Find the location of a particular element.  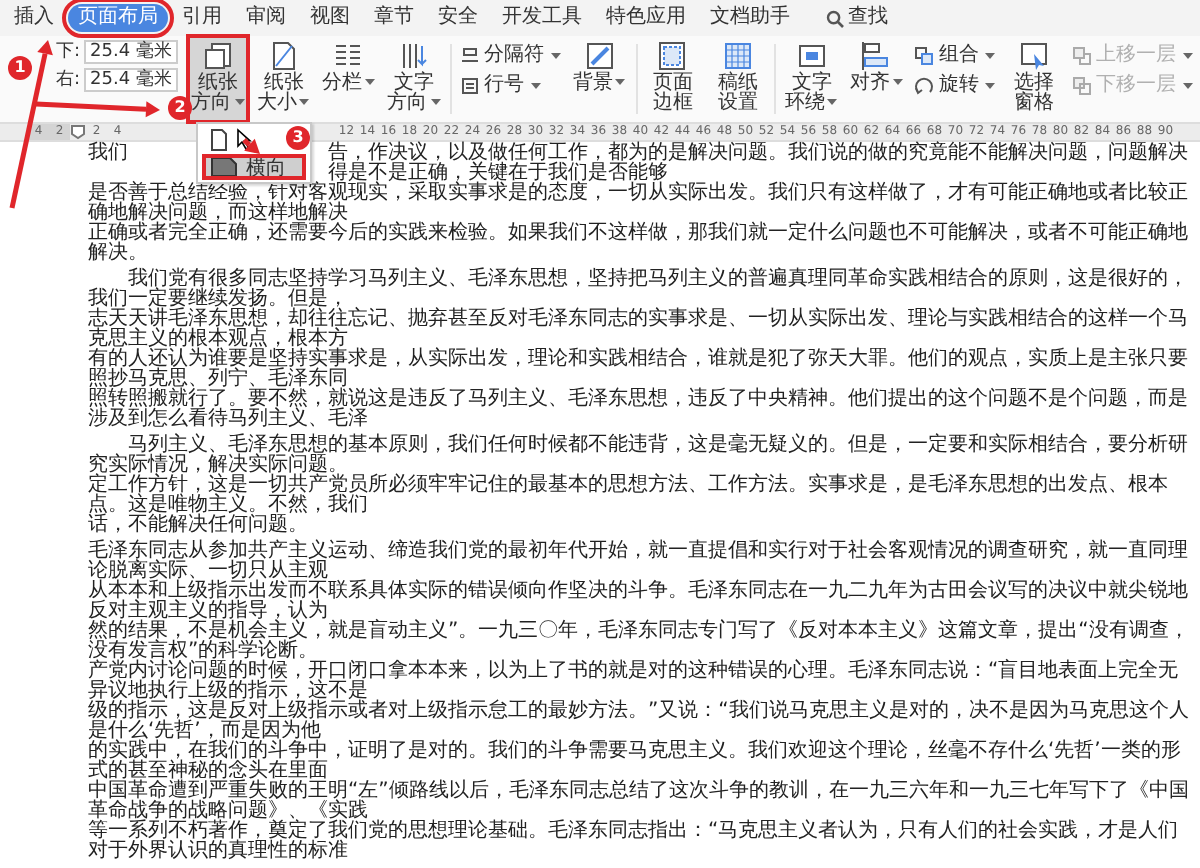

search-button: 查找 is located at coordinates (857, 18).